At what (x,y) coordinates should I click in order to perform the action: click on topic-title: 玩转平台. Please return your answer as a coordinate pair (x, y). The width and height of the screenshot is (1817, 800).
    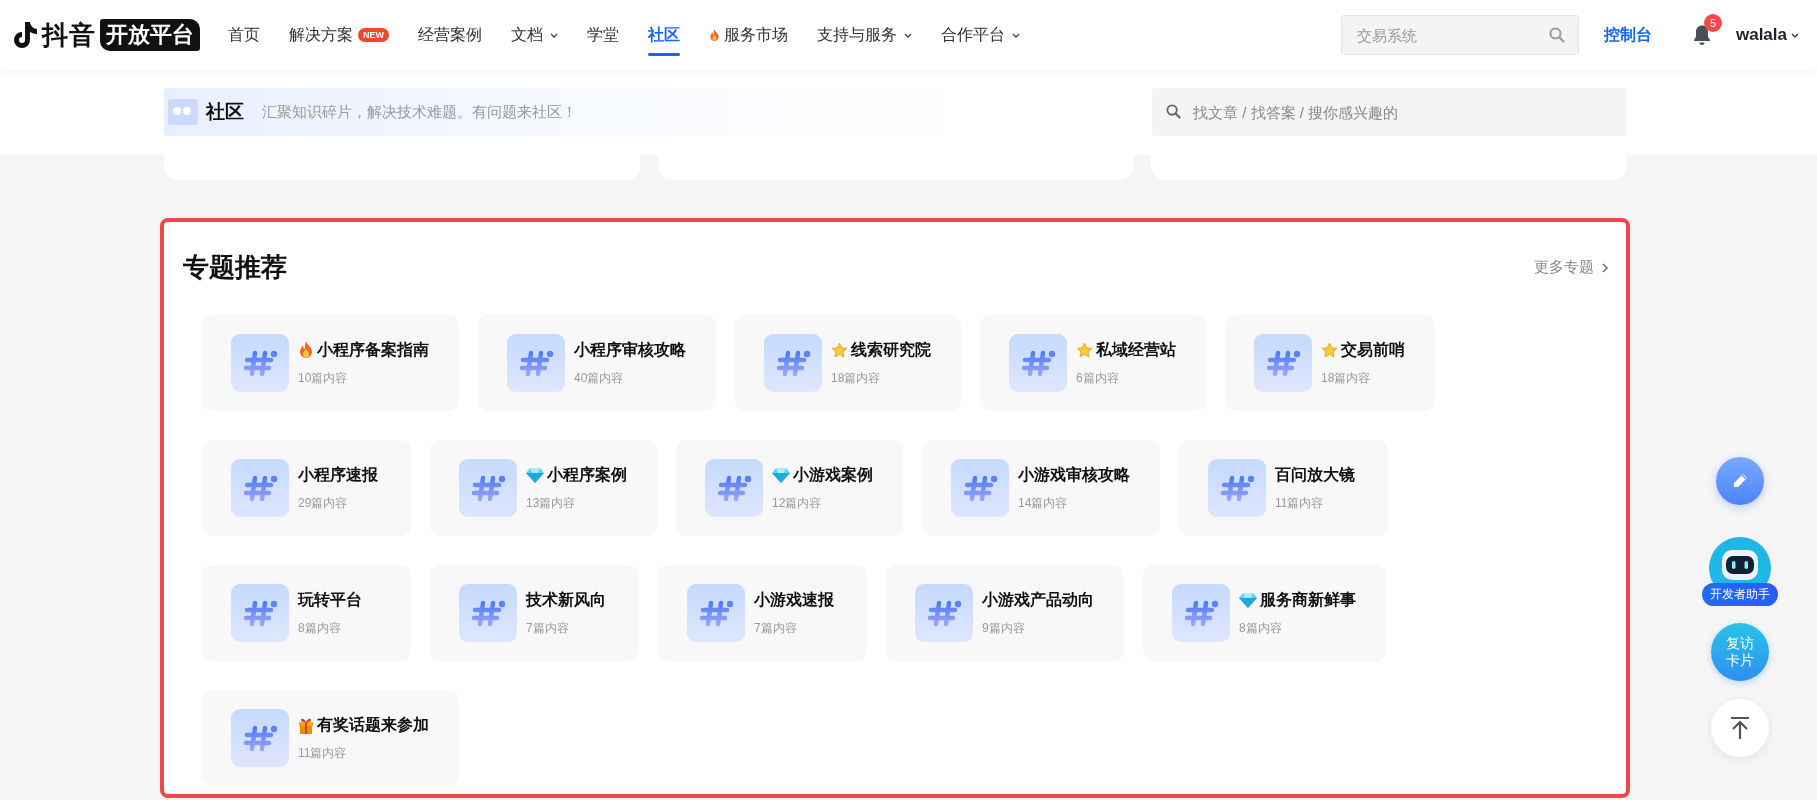
    Looking at the image, I should click on (330, 599).